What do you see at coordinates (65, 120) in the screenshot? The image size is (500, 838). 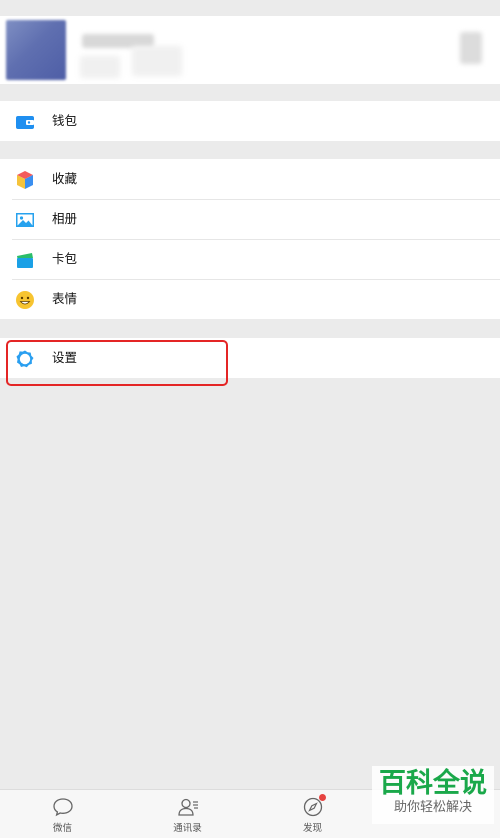 I see `menu-item-label: 钱包` at bounding box center [65, 120].